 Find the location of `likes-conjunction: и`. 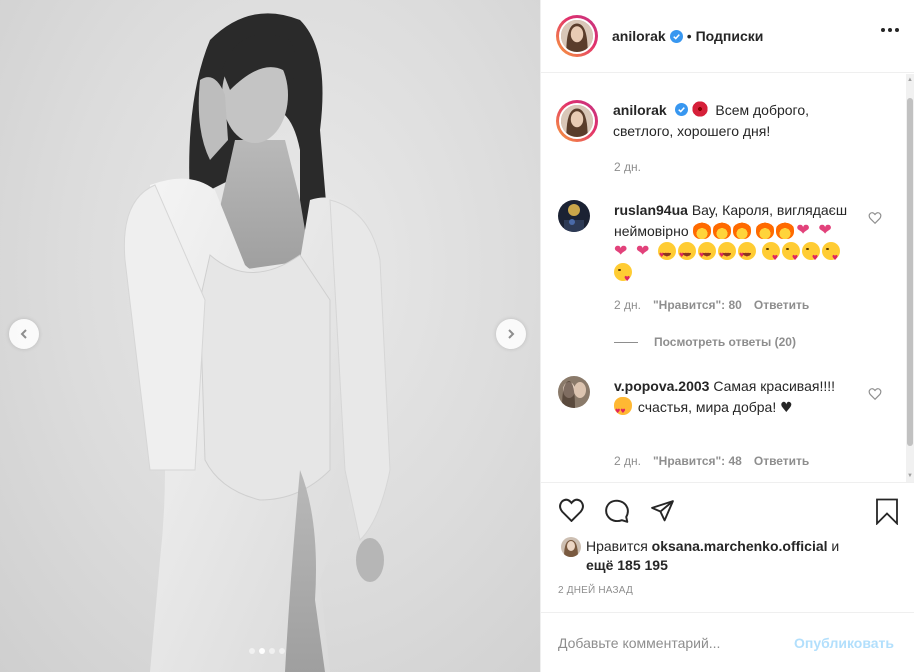

likes-conjunction: и is located at coordinates (835, 546).